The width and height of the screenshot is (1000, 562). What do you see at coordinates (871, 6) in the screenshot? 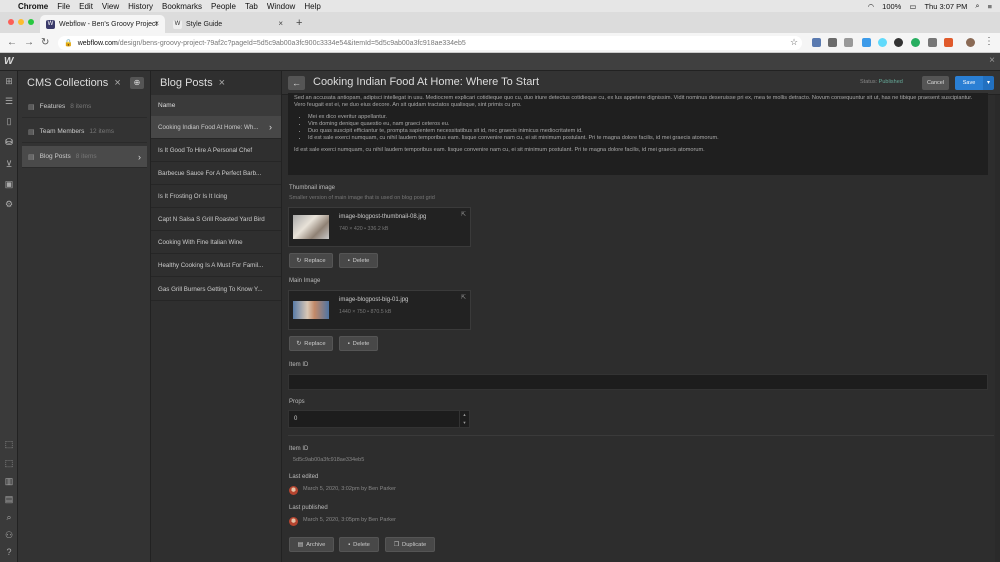
I see `wifi-icon: ◠` at bounding box center [871, 6].